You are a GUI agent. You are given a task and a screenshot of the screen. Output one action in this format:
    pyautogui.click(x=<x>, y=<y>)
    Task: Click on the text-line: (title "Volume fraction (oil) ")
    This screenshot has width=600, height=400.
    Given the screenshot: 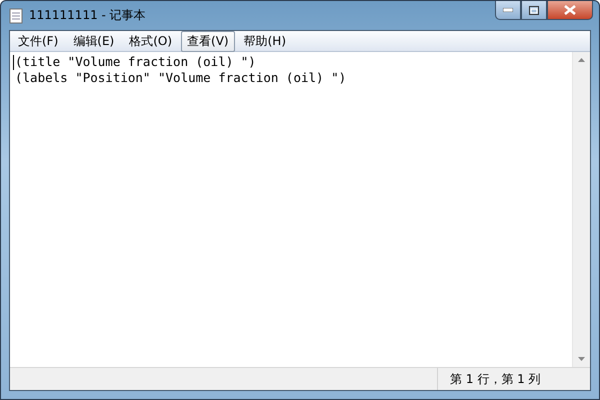 What is the action you would take?
    pyautogui.click(x=135, y=62)
    